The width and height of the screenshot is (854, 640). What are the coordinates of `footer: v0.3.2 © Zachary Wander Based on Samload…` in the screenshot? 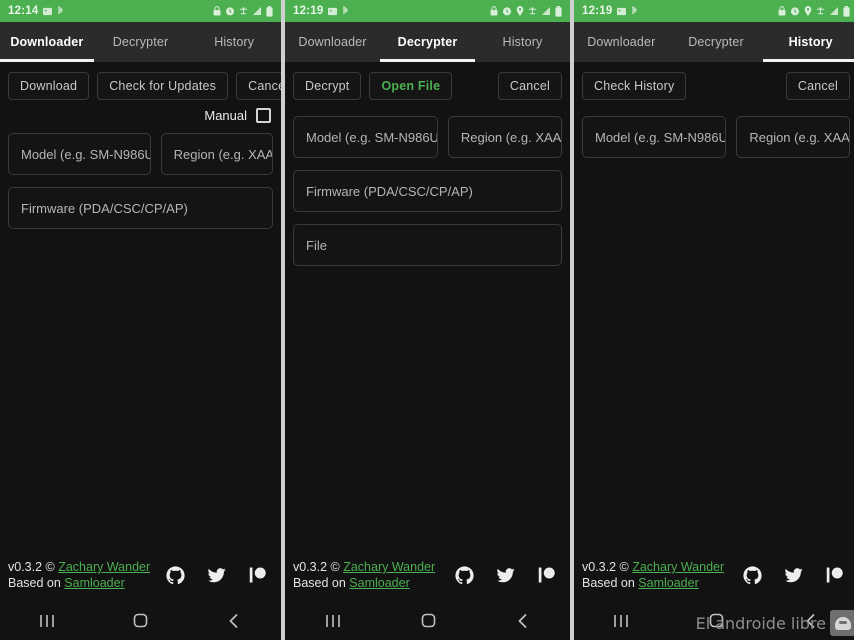 It's located at (140, 579).